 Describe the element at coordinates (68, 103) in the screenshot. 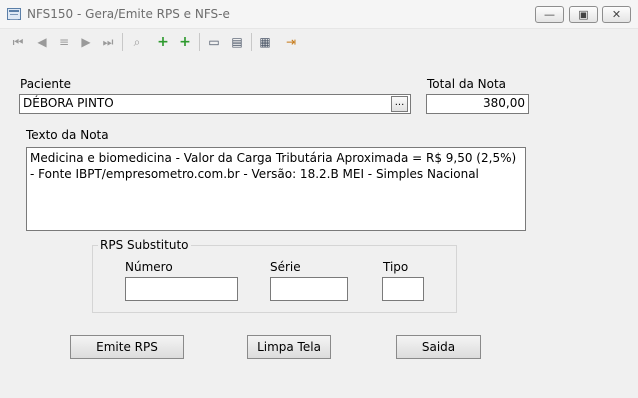

I see `patient-value: DÉBORA PINTO` at that location.